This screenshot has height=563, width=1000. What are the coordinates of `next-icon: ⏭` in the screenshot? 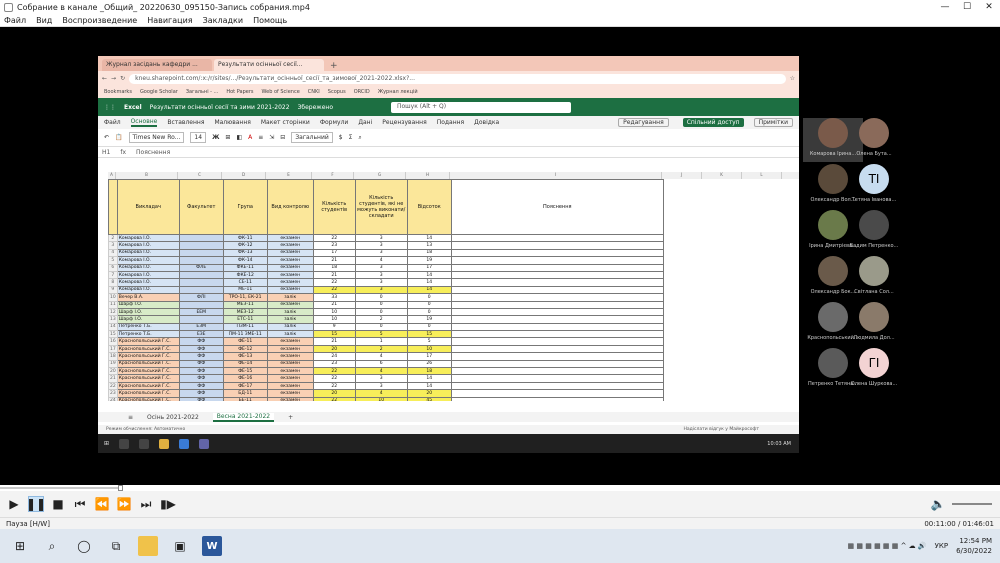 It's located at (146, 504).